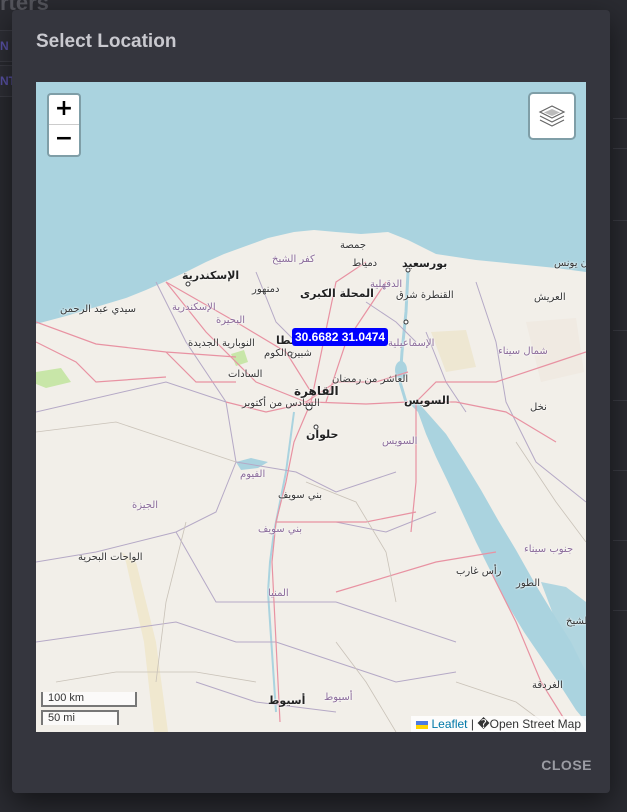  What do you see at coordinates (370, 379) in the screenshot?
I see `place-label: العاشر من رمضان` at bounding box center [370, 379].